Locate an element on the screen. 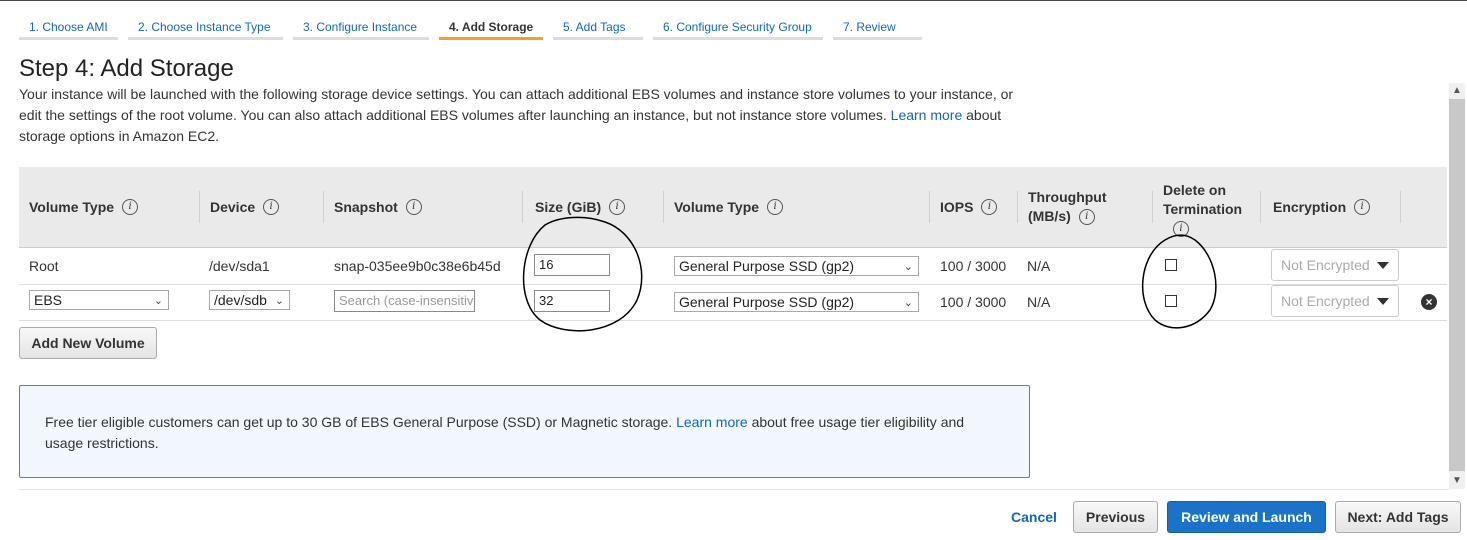 This screenshot has height=540, width=1467. device-dropdown: /dev/sdb ⌄ is located at coordinates (249, 300).